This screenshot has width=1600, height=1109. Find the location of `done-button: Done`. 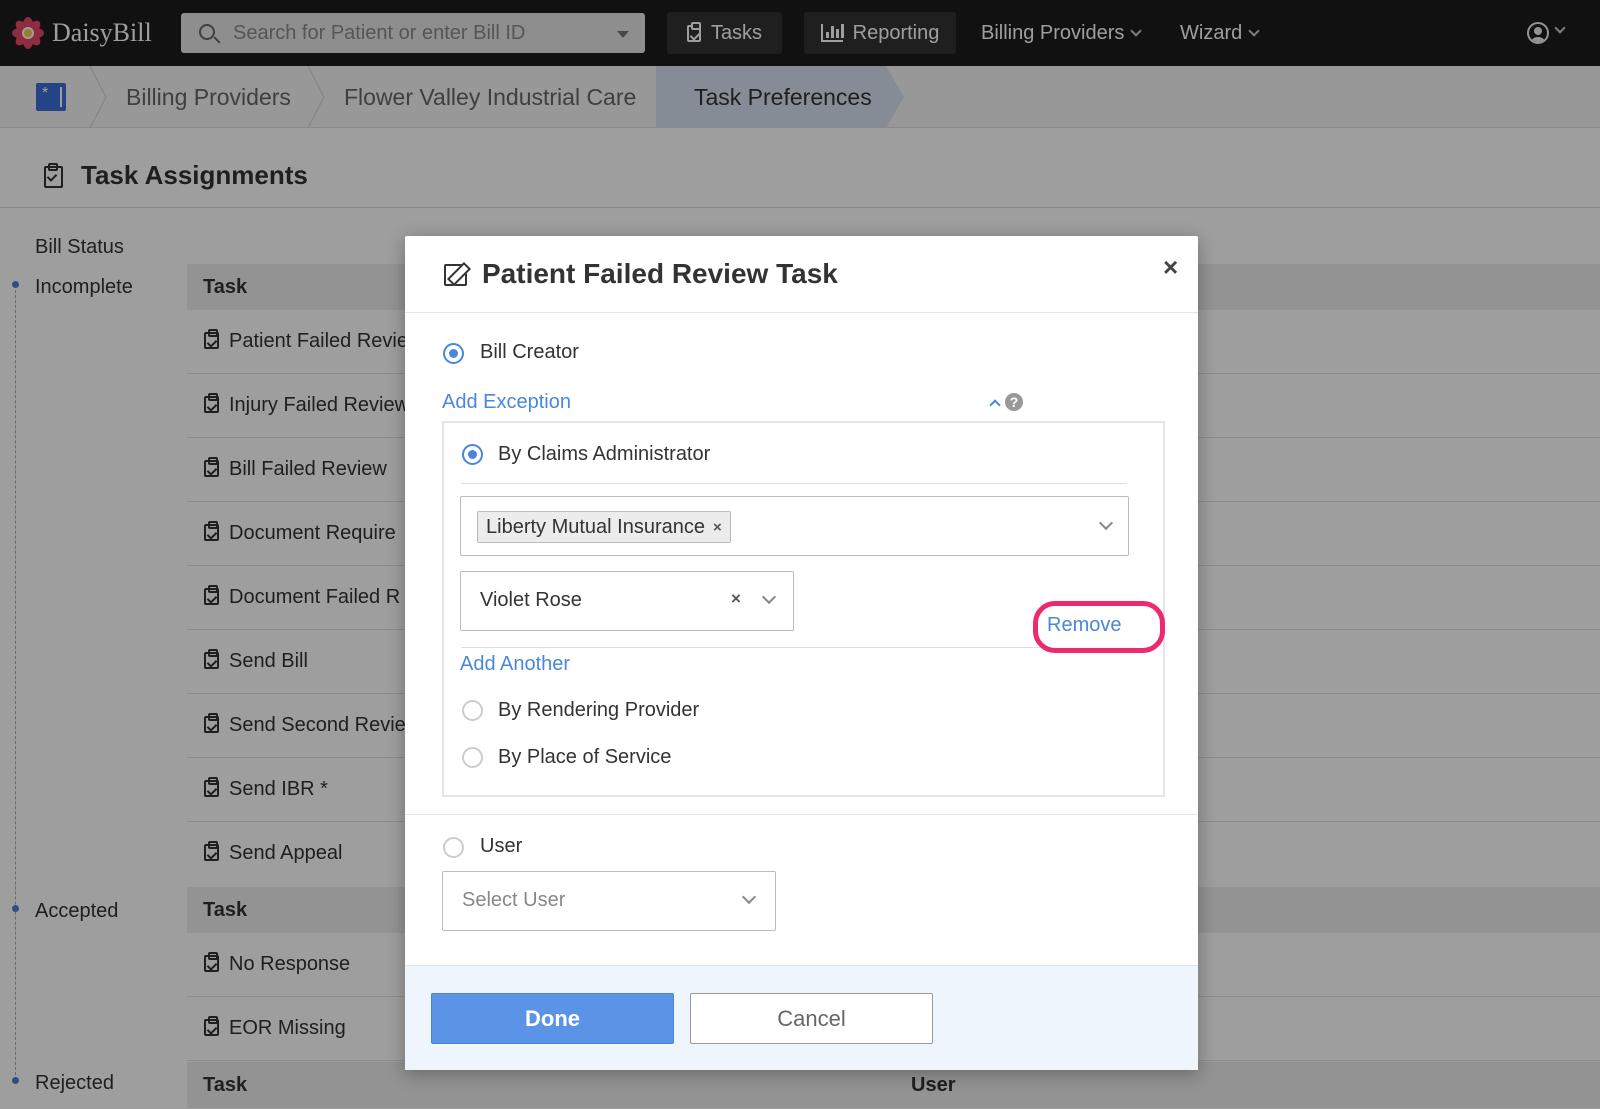

done-button: Done is located at coordinates (552, 1018).